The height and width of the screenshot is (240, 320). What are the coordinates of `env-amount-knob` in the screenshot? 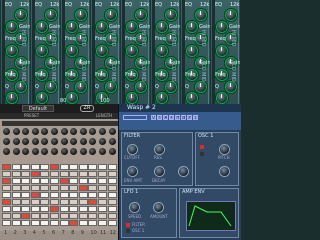 It's located at (132, 171).